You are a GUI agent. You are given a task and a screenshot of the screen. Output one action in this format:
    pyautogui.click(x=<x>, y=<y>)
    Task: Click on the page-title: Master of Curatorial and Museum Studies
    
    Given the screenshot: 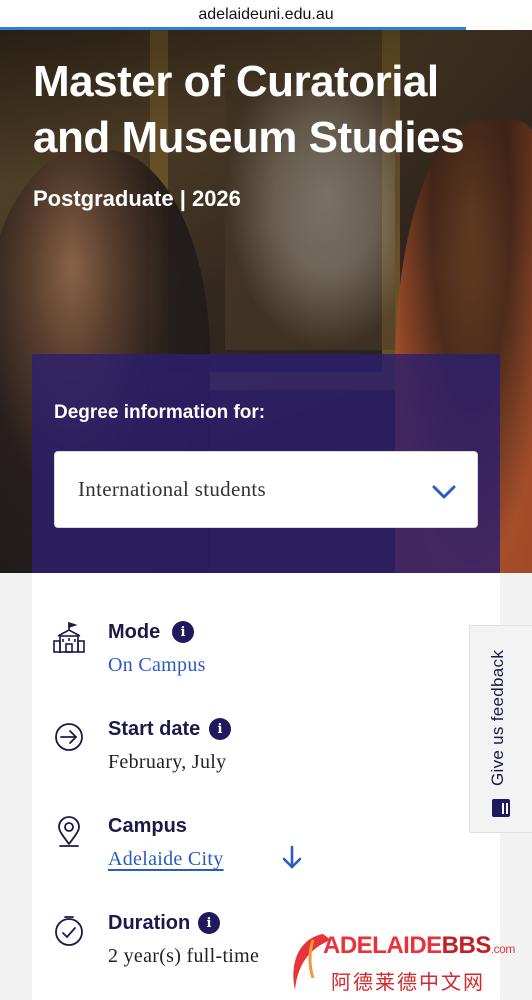 What is the action you would take?
    pyautogui.click(x=249, y=109)
    